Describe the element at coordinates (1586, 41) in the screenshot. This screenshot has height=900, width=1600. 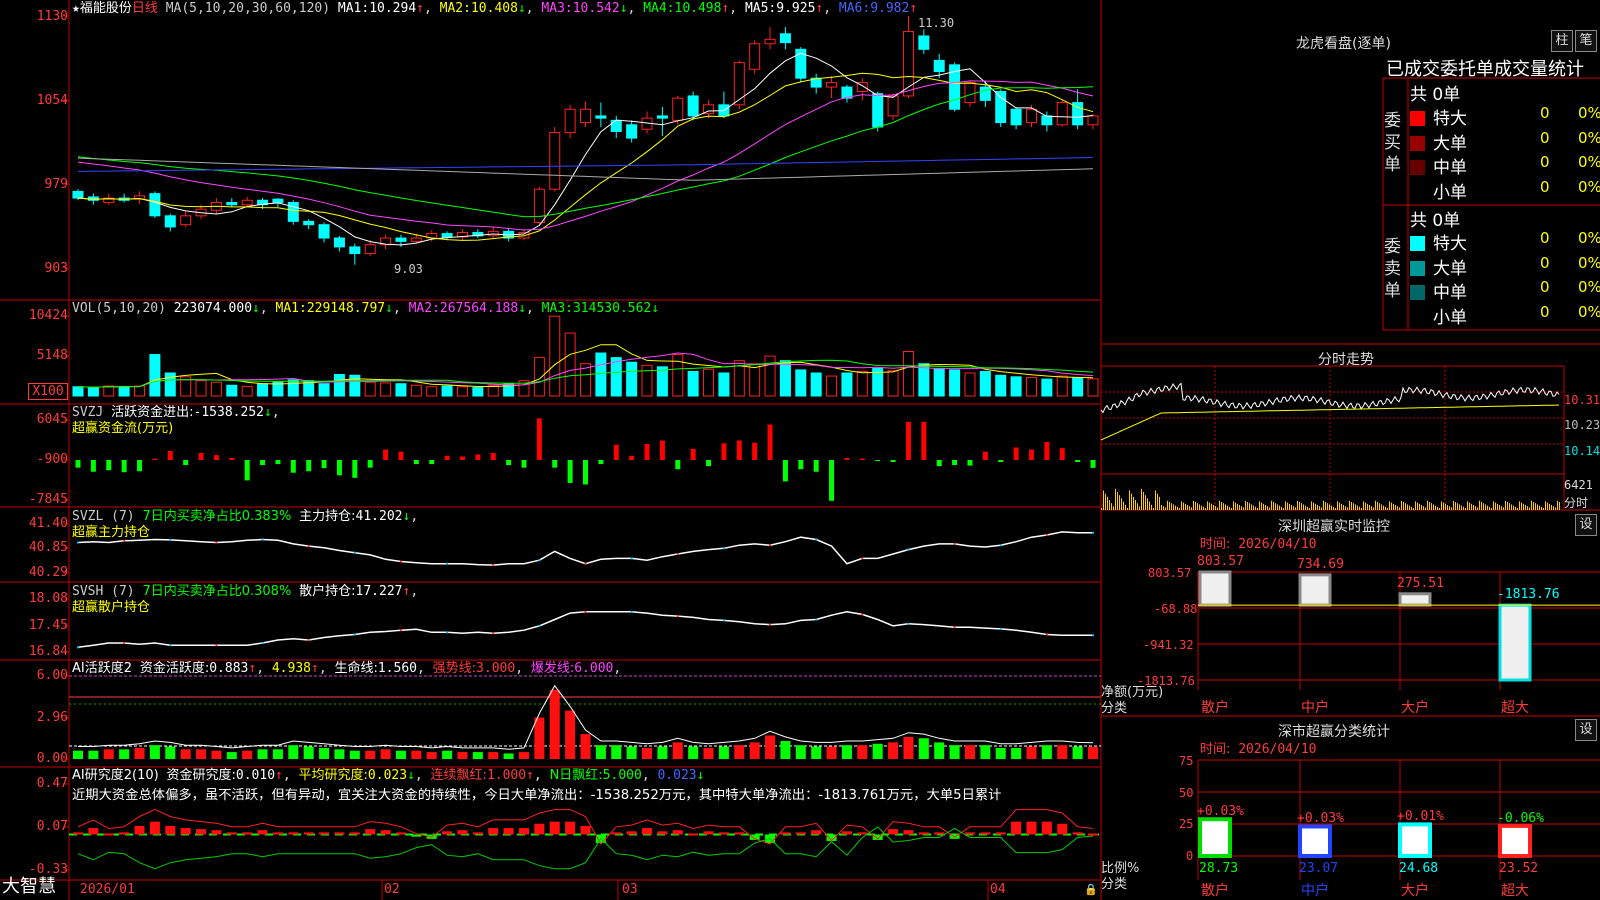
I see `tick-mode-button: 笔` at that location.